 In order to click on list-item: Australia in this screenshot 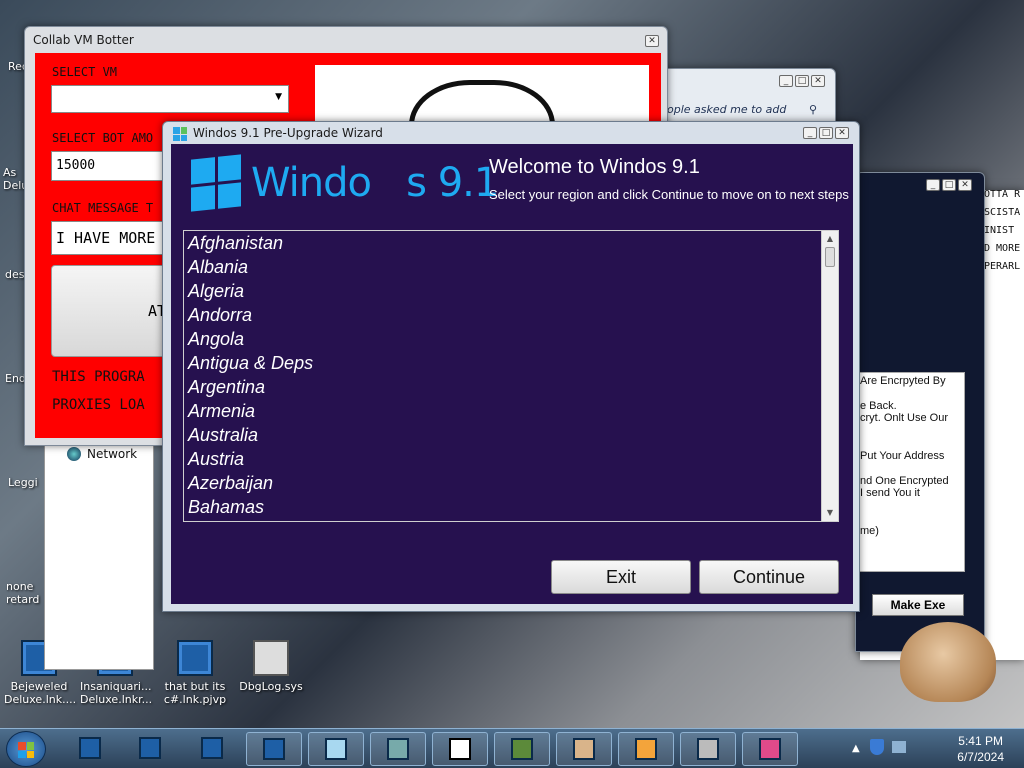, I will do `click(511, 435)`.